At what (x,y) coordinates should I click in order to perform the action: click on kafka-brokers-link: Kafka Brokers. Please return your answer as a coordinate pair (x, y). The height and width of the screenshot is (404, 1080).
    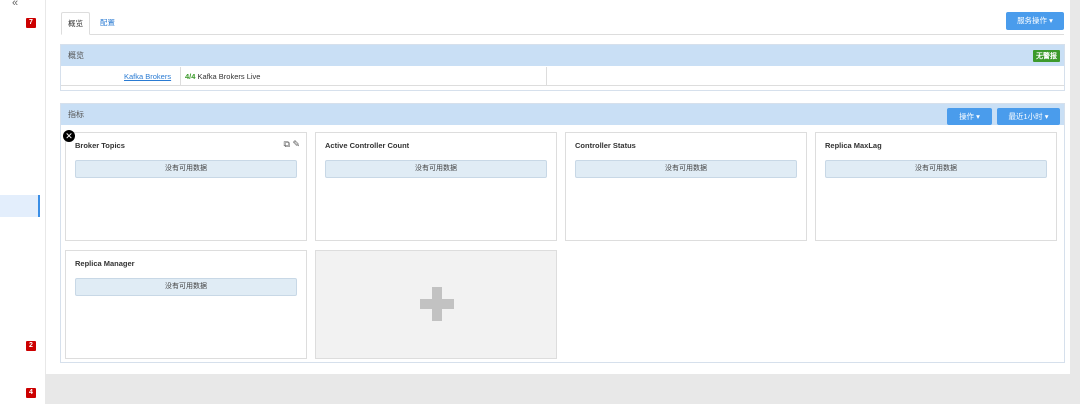
    Looking at the image, I should click on (147, 76).